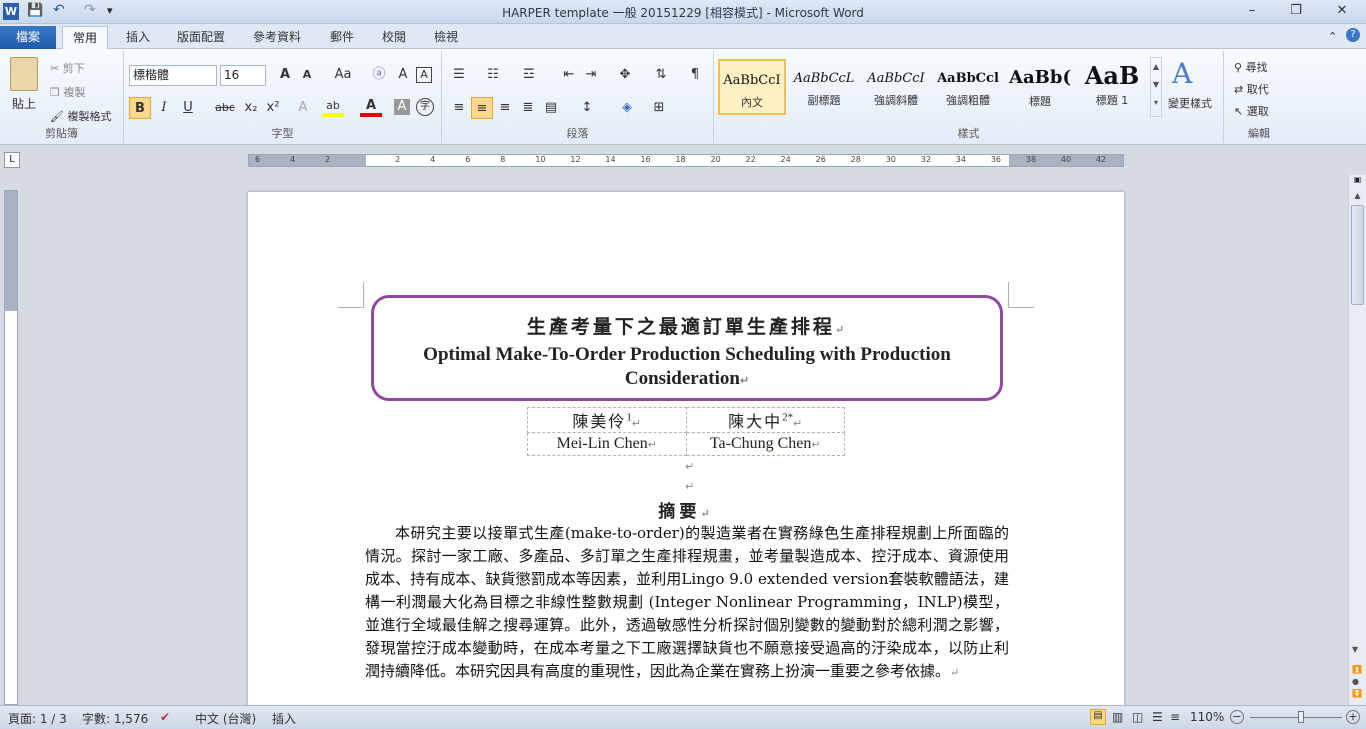 This screenshot has height=729, width=1366. Describe the element at coordinates (1237, 717) in the screenshot. I see `zoom-out-button: −` at that location.